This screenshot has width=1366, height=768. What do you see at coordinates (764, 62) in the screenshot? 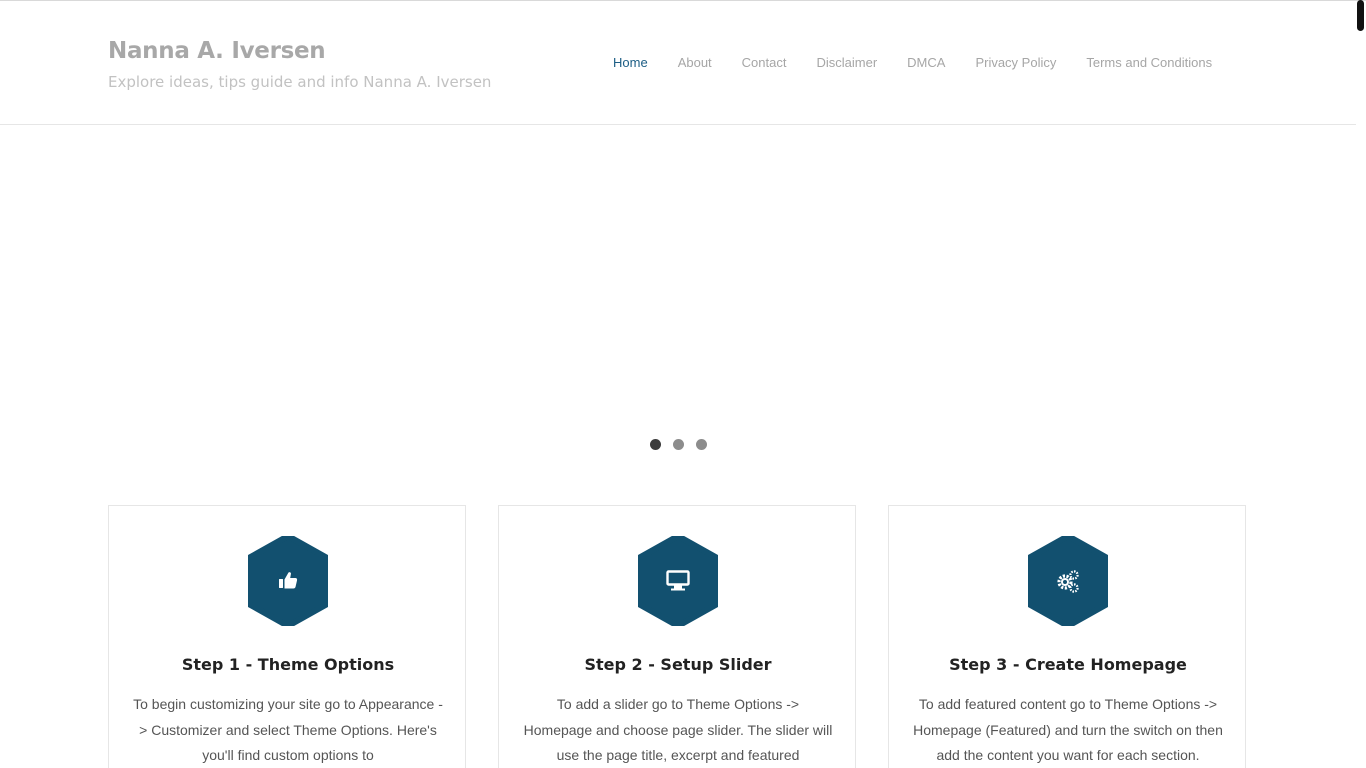
I see `nav-contact: Contact` at bounding box center [764, 62].